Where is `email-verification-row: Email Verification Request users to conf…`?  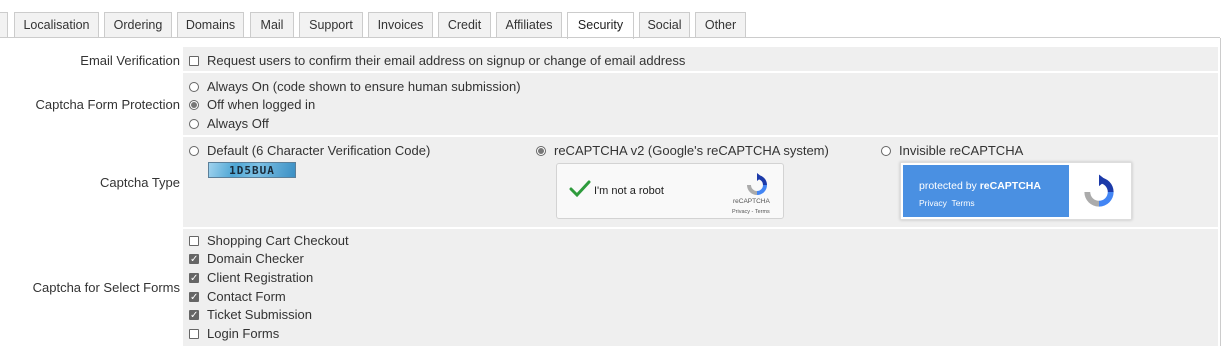 email-verification-row: Email Verification Request users to conf… is located at coordinates (609, 59).